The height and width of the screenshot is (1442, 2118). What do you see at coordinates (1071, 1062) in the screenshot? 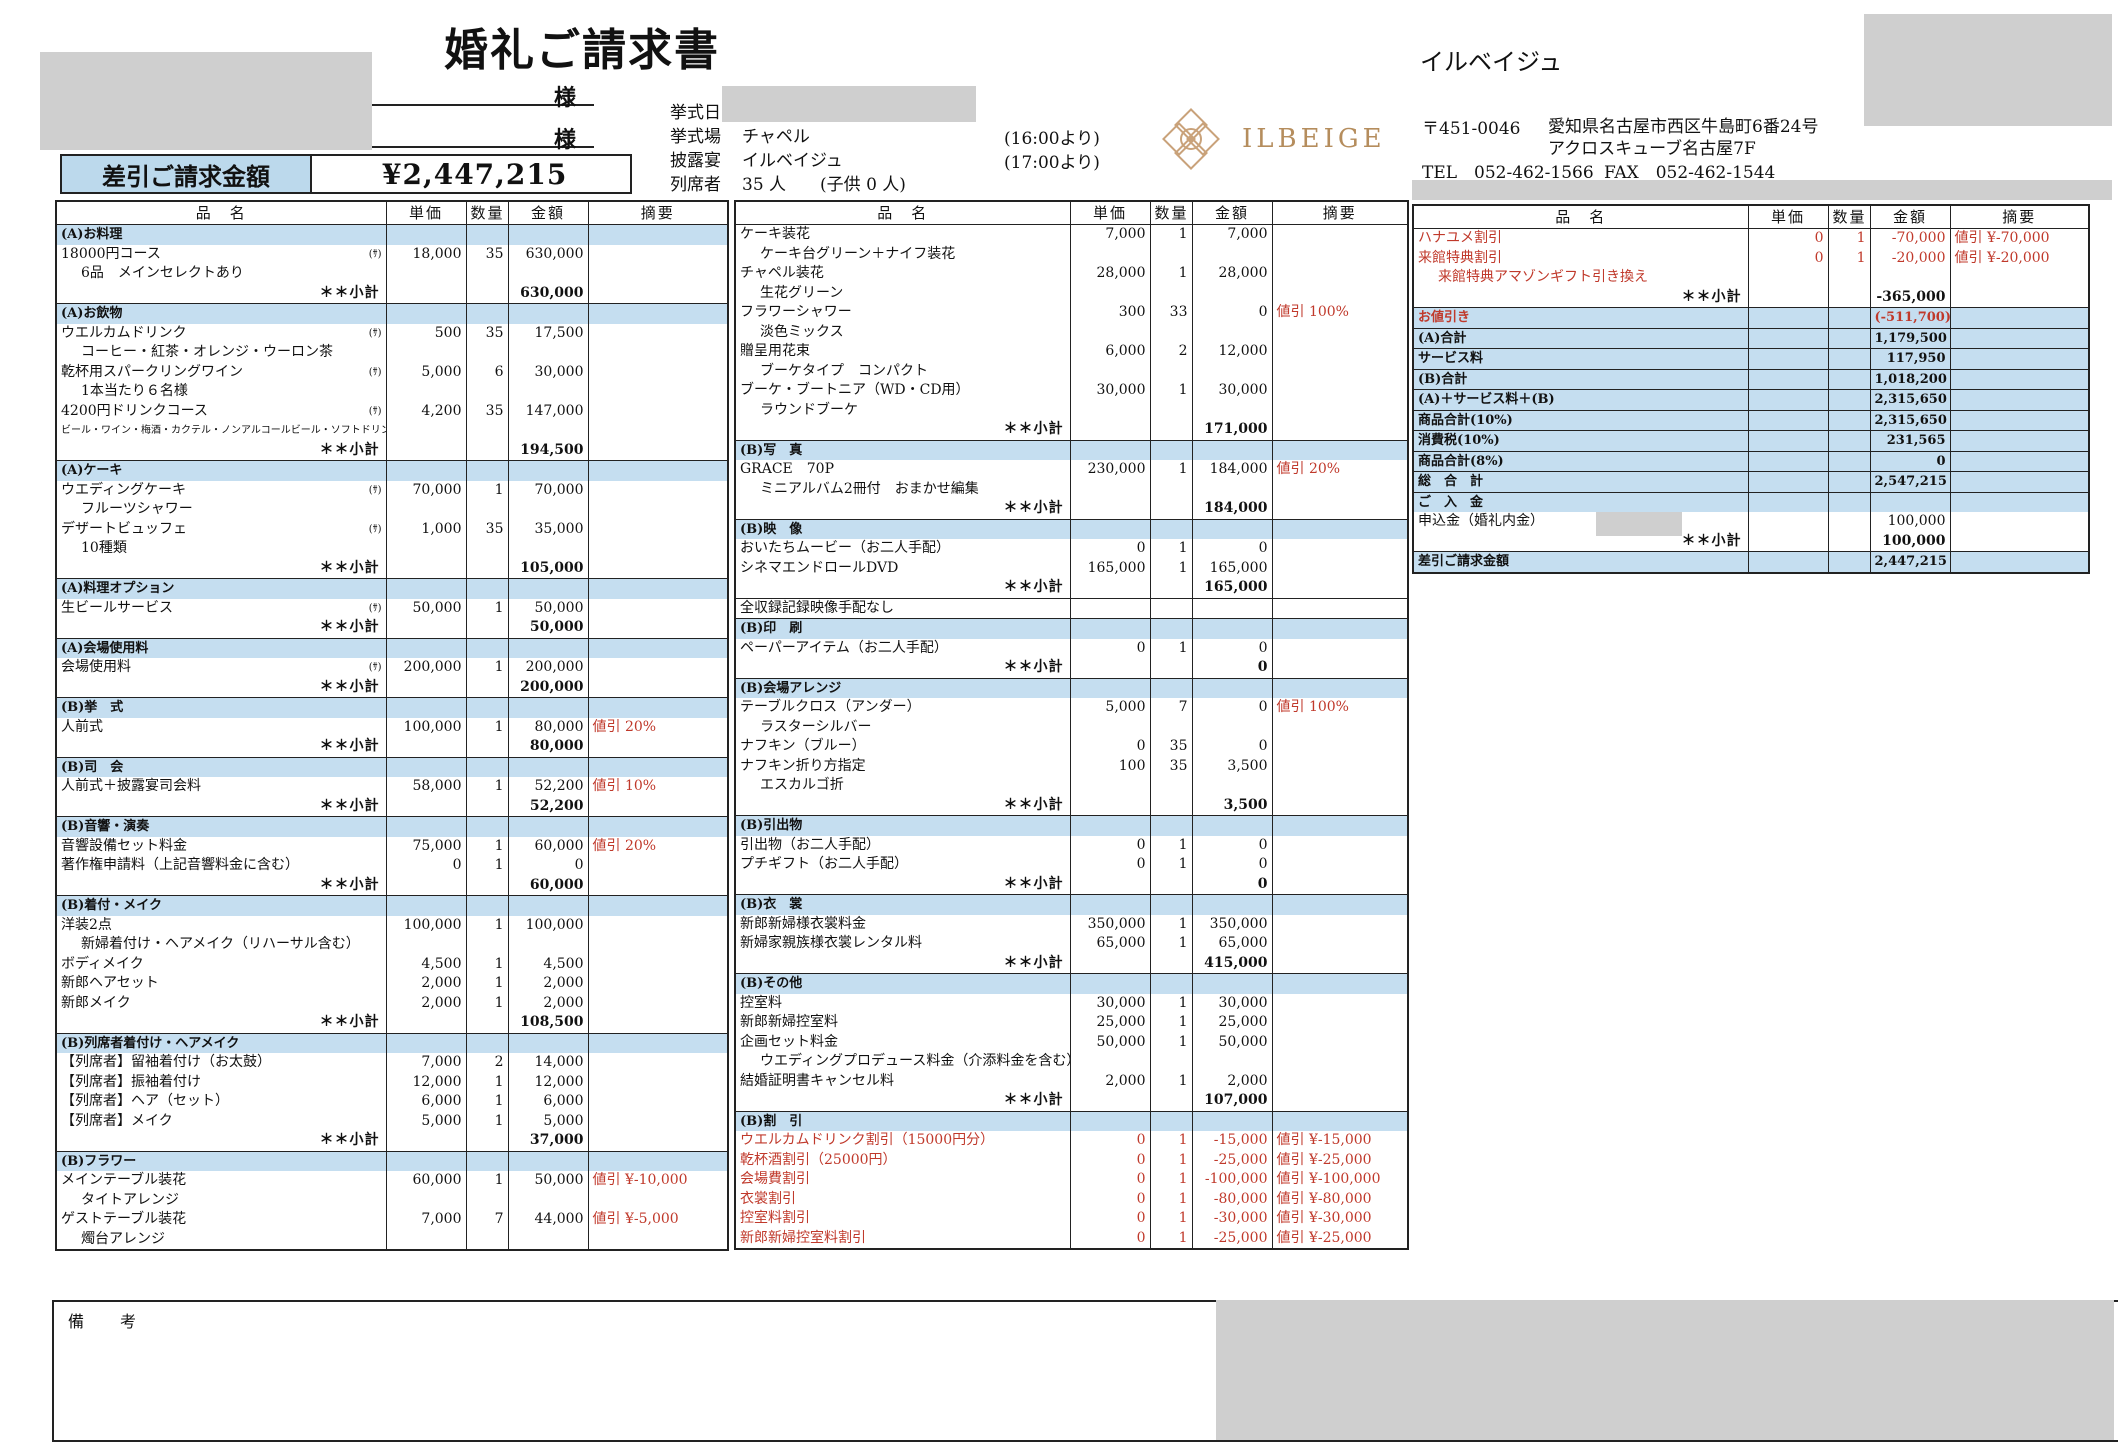
I see `note-row: ウエディングプロデュース料金（介添料金を含む）` at bounding box center [1071, 1062].